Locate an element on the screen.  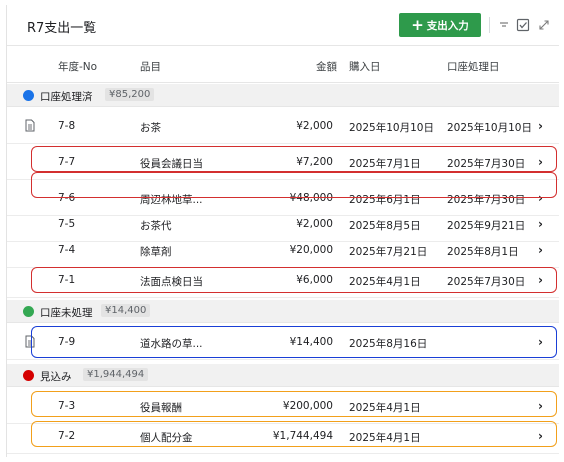
group-header-unprocessed: 口座未処理 ¥14,400 is located at coordinates (283, 311).